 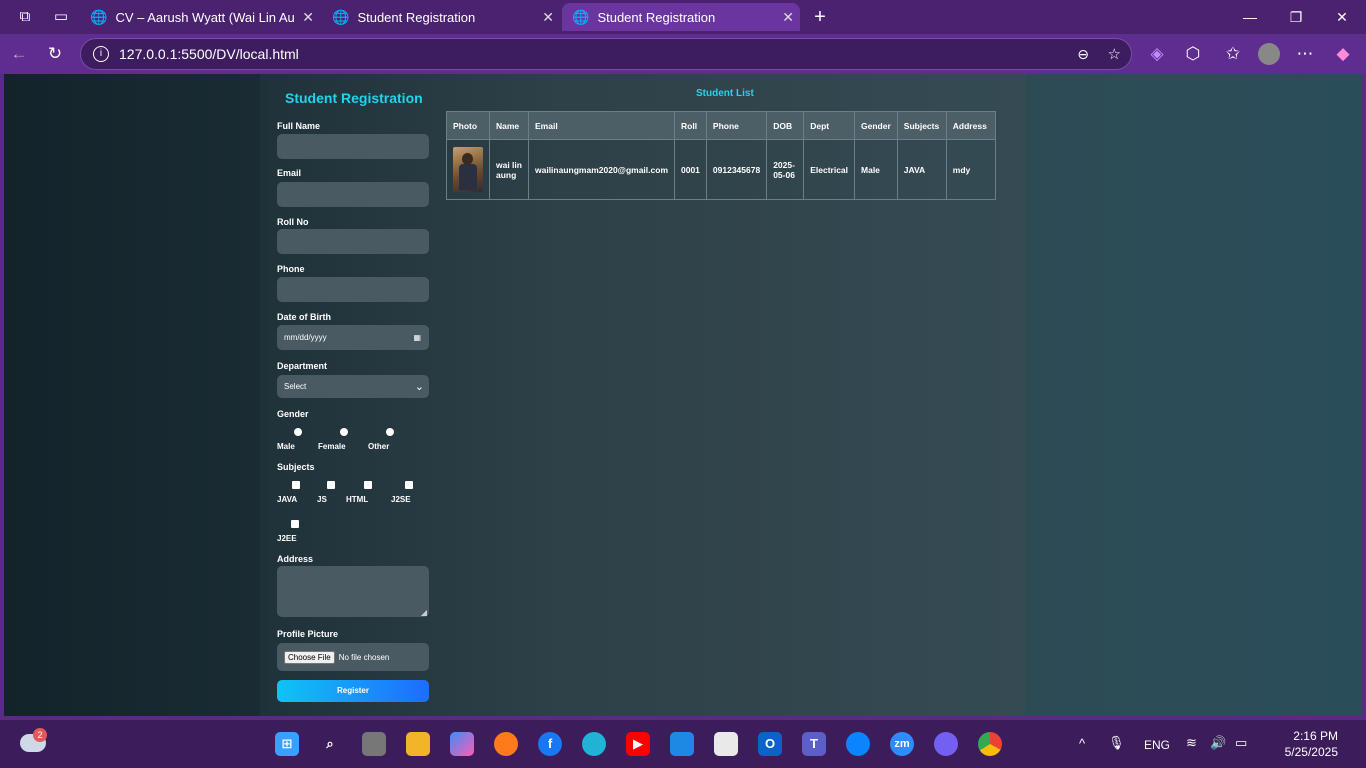 I want to click on minimize-icon: —, so click(x=1250, y=17).